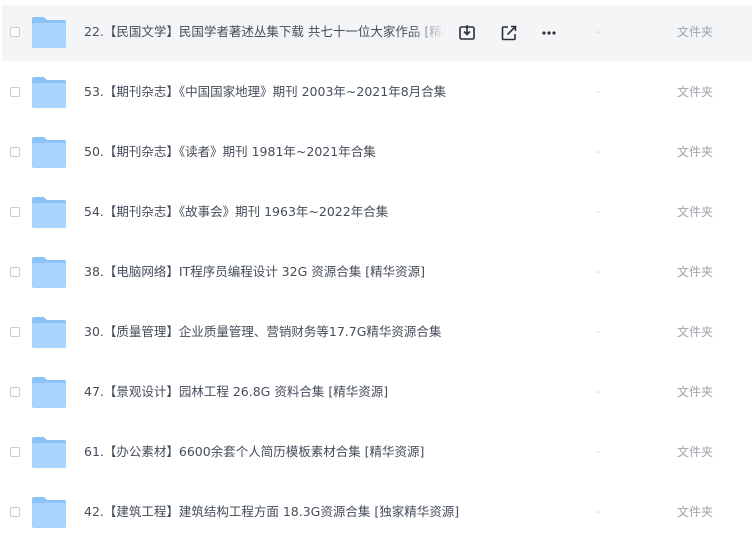  I want to click on file-row: 50.【期刊杂志】《读者》期刊 1981年~2021年合集 - 文件夹, so click(377, 153).